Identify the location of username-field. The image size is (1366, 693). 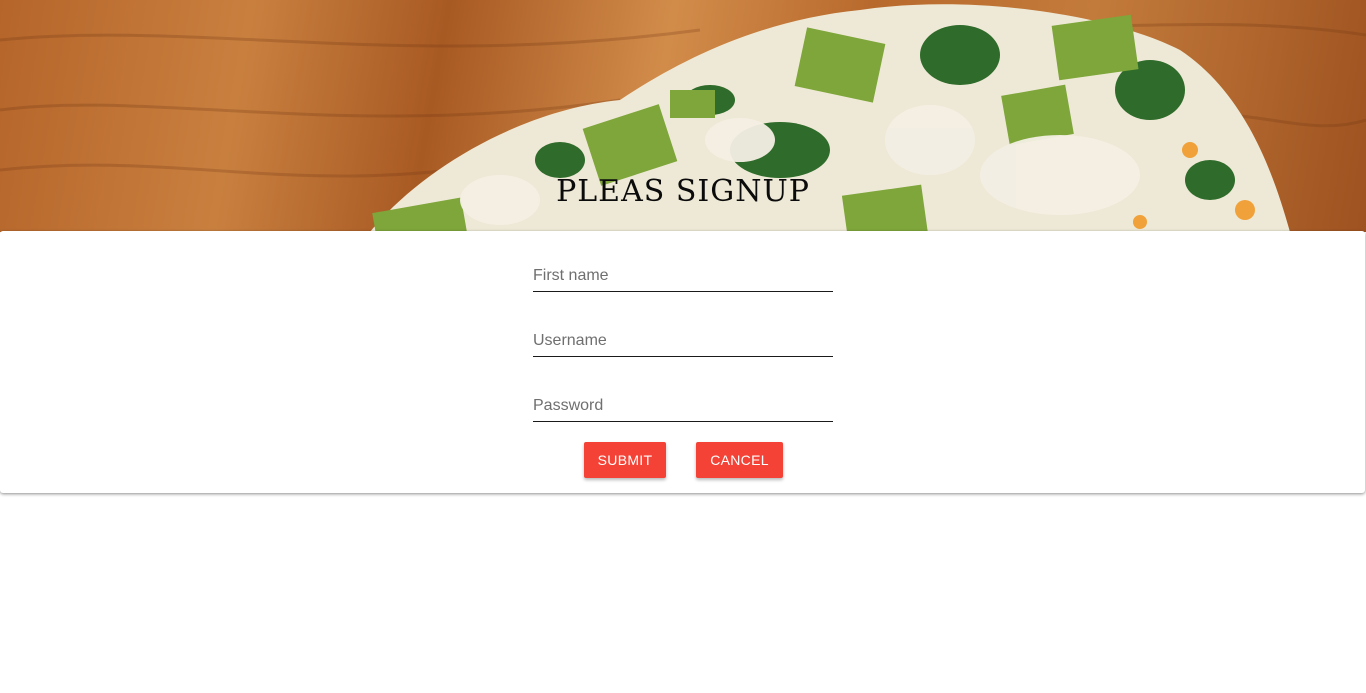
(683, 341).